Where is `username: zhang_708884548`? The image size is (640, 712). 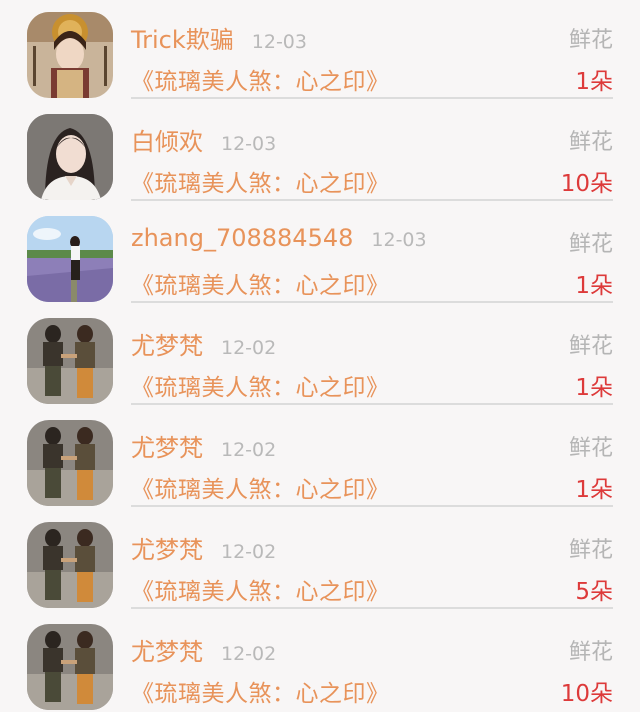 username: zhang_708884548 is located at coordinates (242, 238).